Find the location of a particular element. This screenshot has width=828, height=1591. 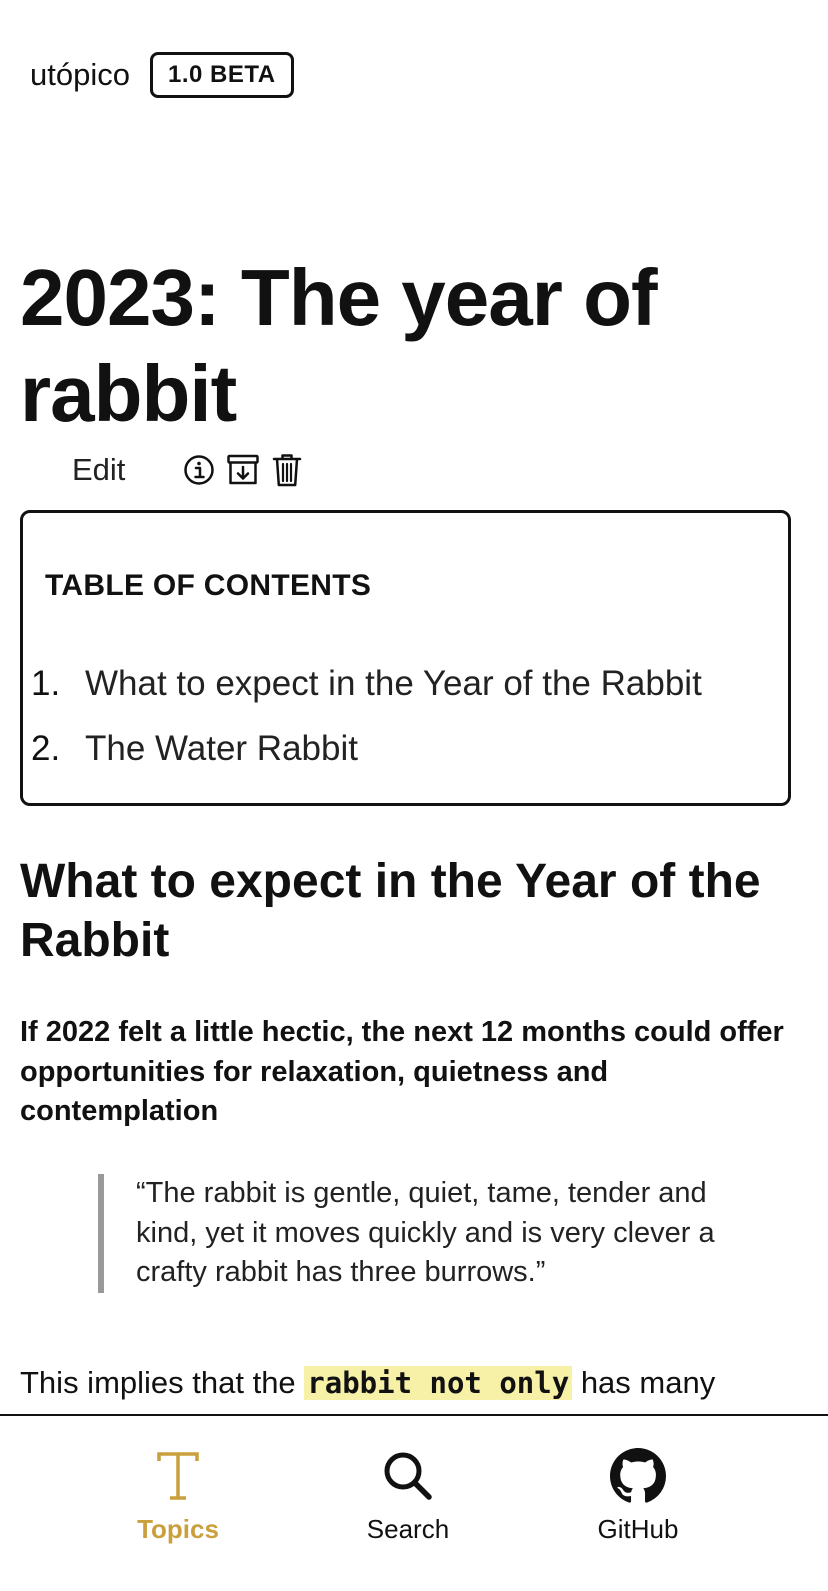

toc-heading: TABLE OF CONTENTS is located at coordinates (208, 585).